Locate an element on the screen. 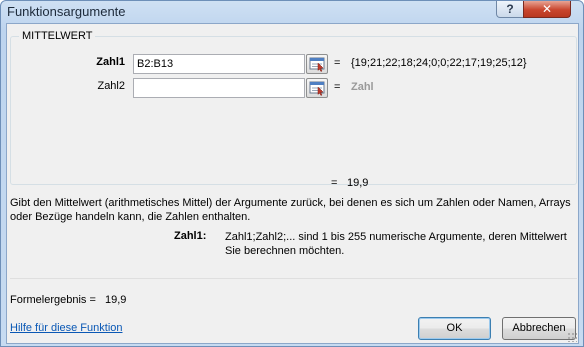  arg1-collapse-button is located at coordinates (317, 64).